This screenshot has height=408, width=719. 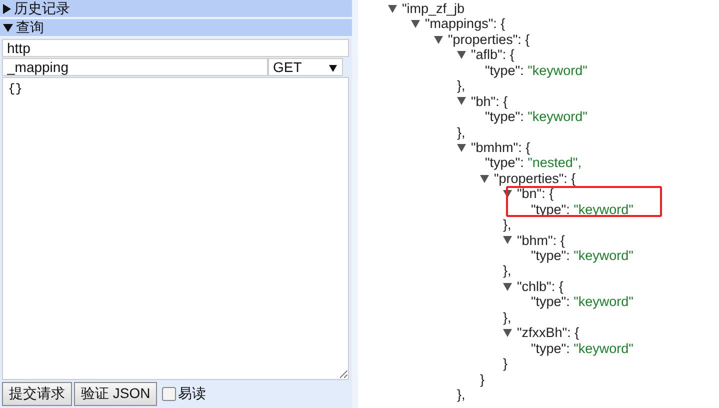 What do you see at coordinates (548, 333) in the screenshot?
I see `json-key: "zfxxBh": {` at bounding box center [548, 333].